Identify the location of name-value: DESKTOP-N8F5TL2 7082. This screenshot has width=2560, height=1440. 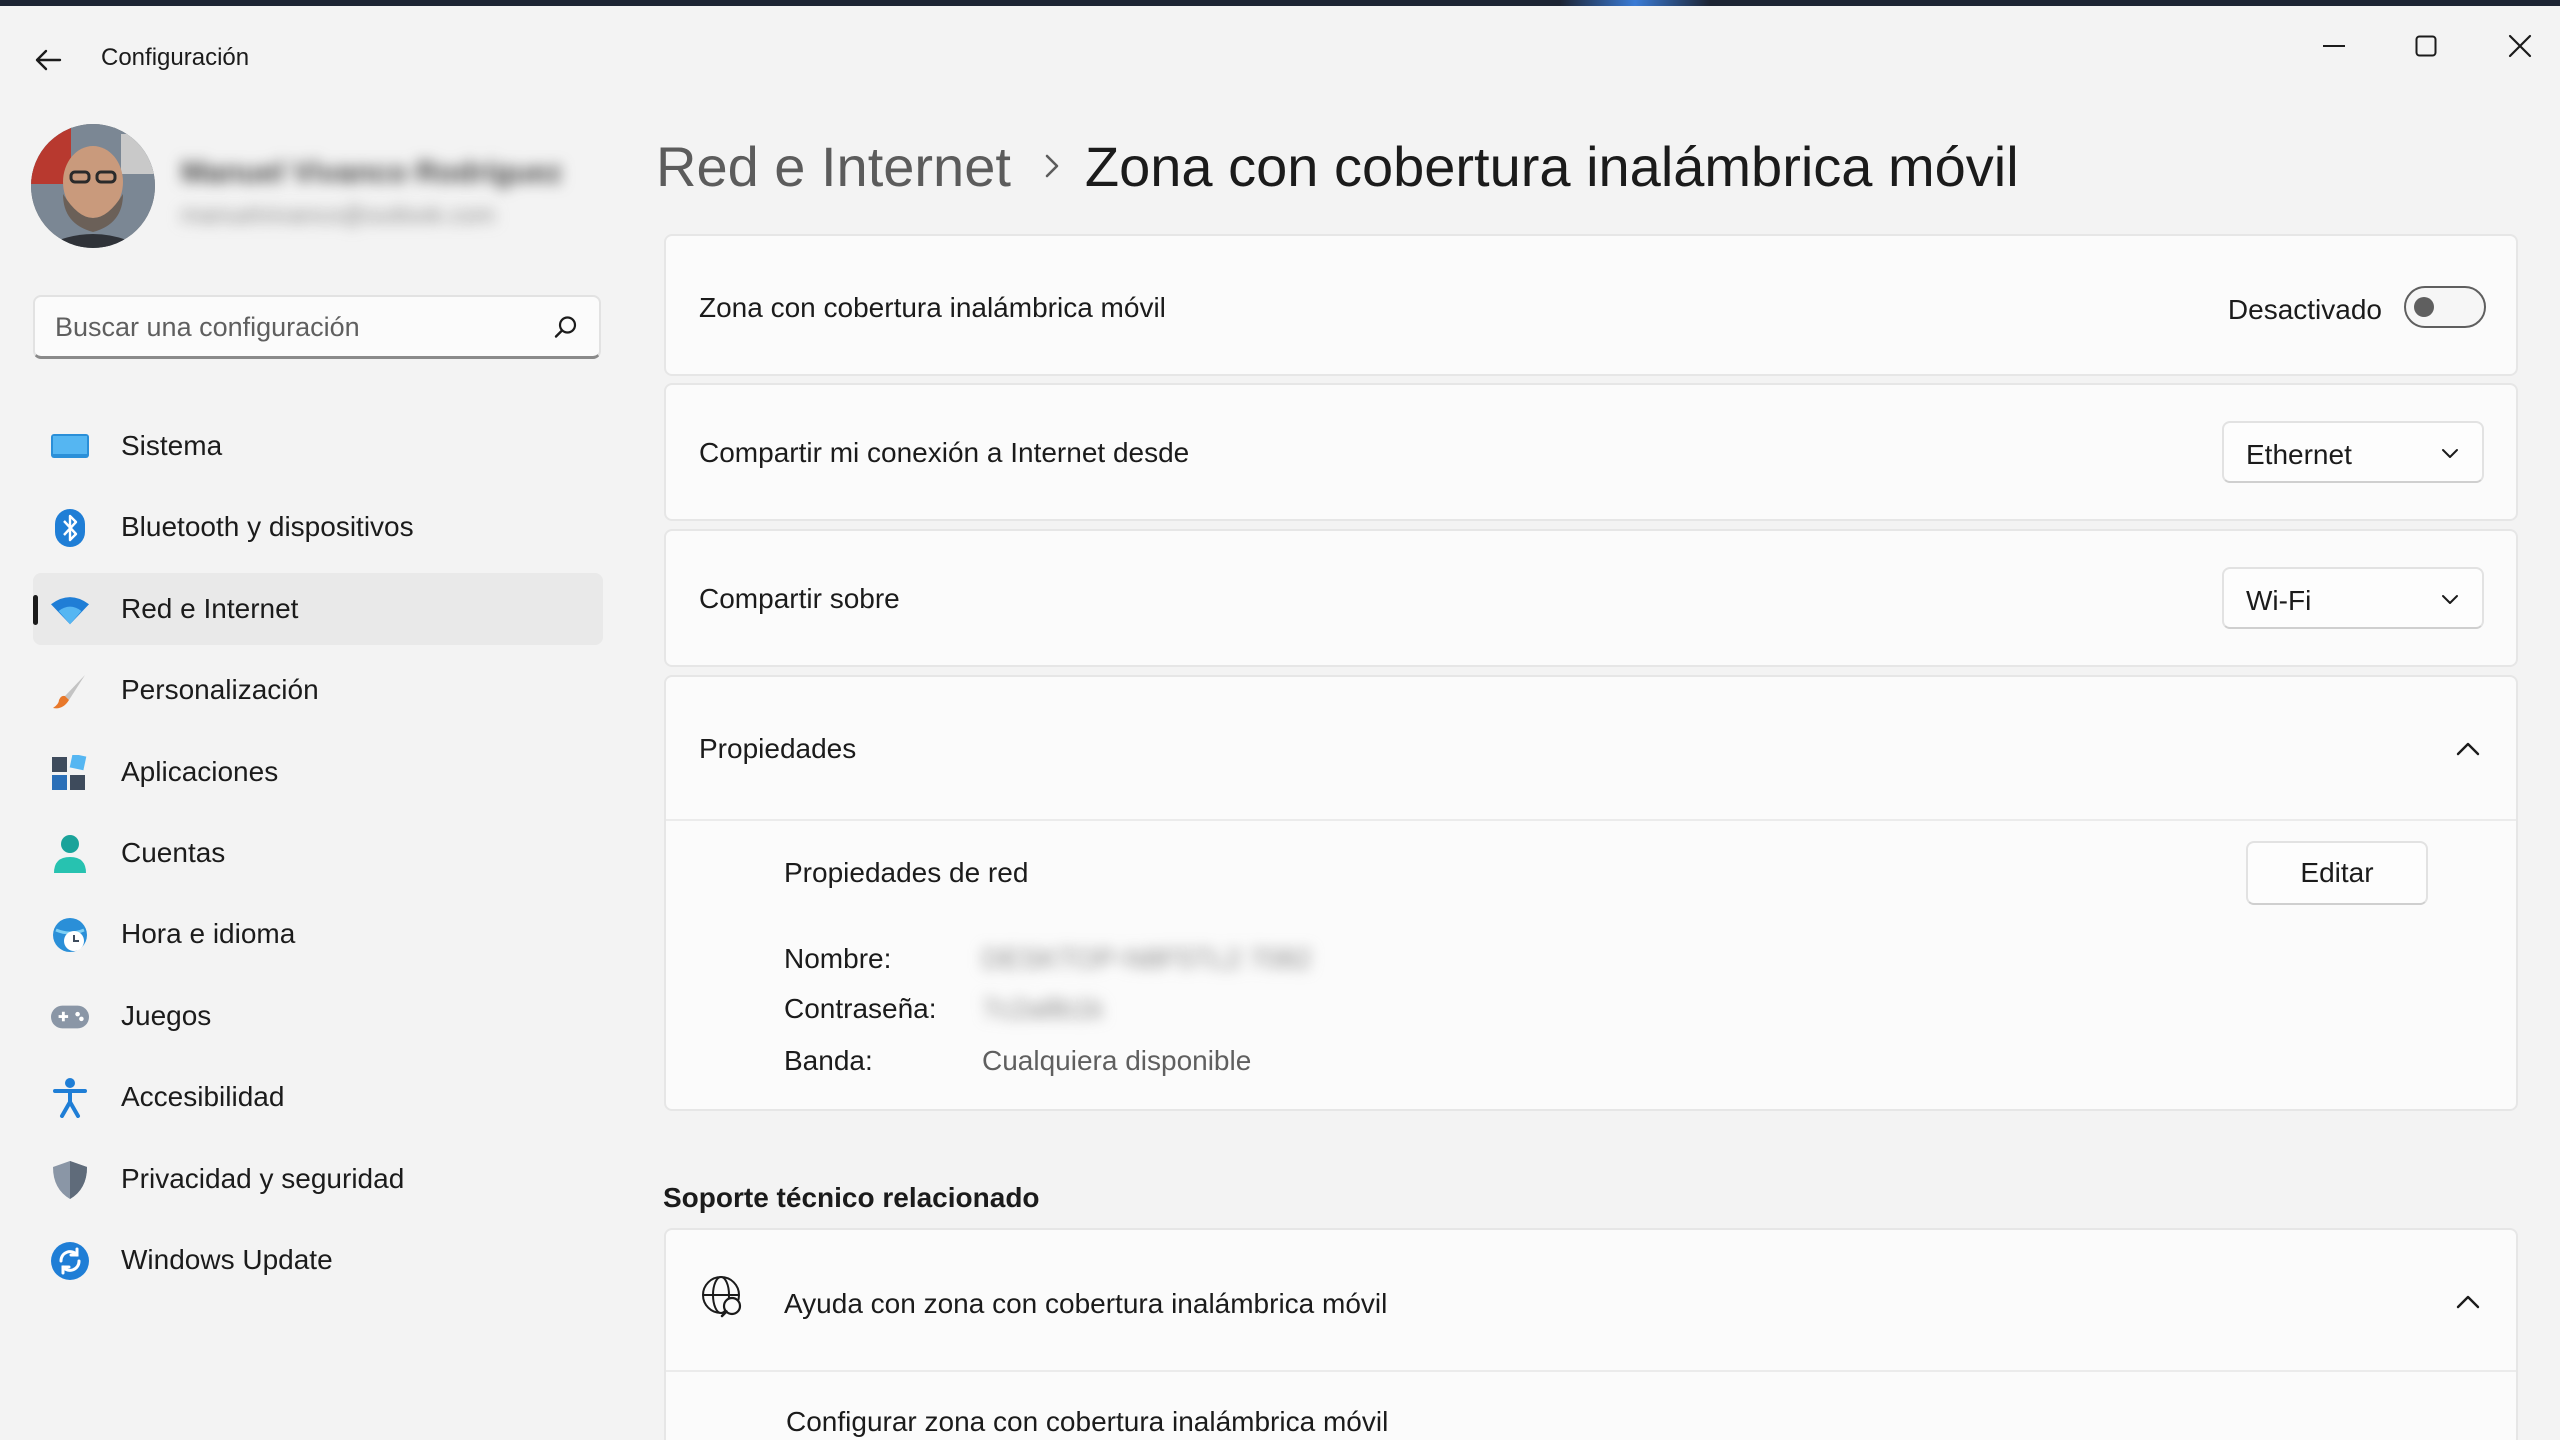
(1147, 958).